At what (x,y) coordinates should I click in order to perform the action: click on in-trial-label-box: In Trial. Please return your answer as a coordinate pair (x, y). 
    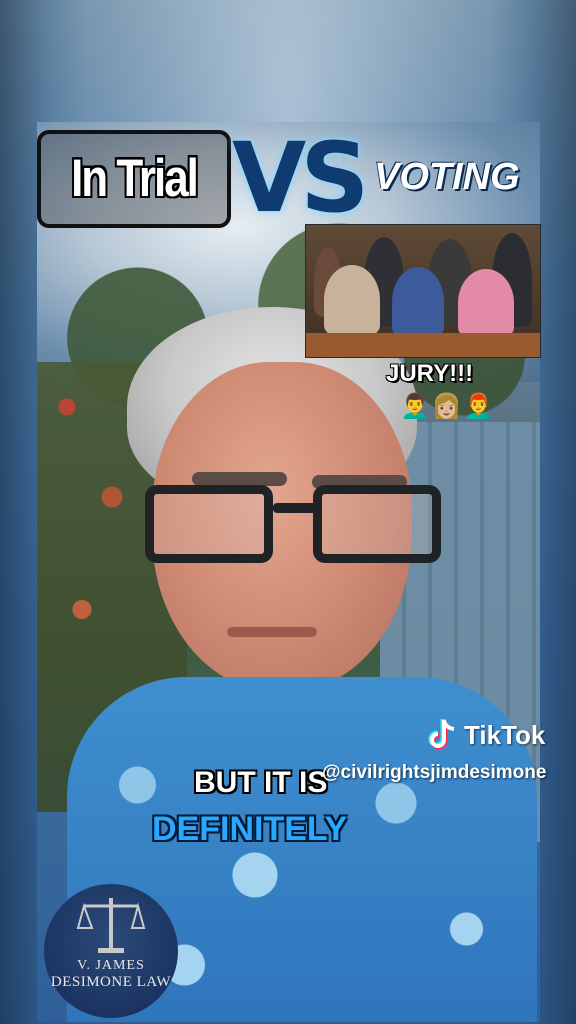
    Looking at the image, I should click on (134, 179).